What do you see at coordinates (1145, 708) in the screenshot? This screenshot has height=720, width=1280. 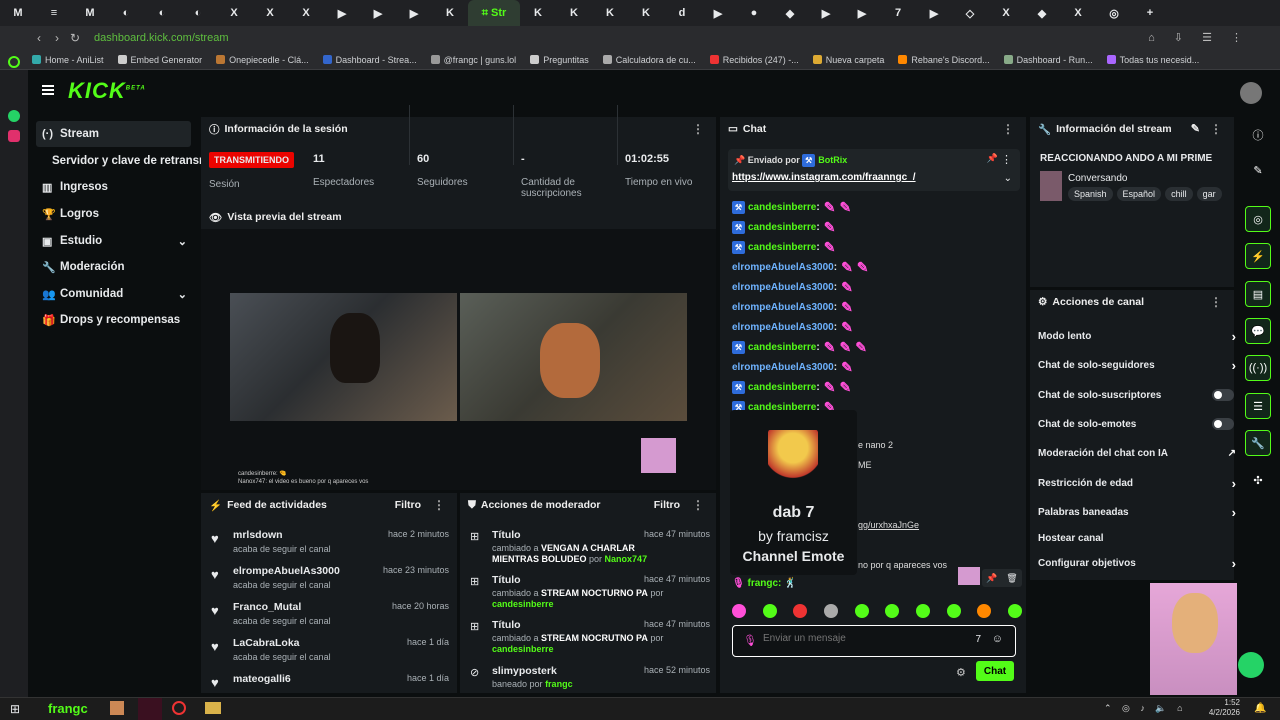 I see `tray-icons: ⌃ ◎ ♪ 🔈 ⌂` at bounding box center [1145, 708].